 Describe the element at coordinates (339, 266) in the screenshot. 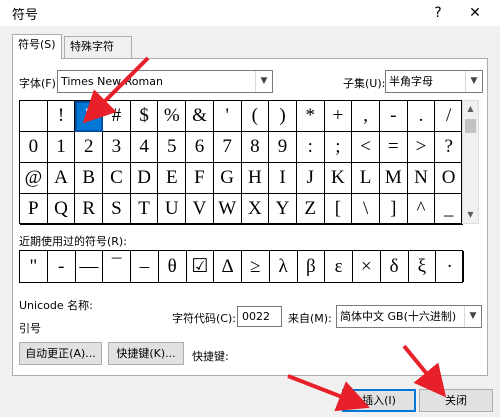

I see `recent-symbol-cell: ε` at that location.